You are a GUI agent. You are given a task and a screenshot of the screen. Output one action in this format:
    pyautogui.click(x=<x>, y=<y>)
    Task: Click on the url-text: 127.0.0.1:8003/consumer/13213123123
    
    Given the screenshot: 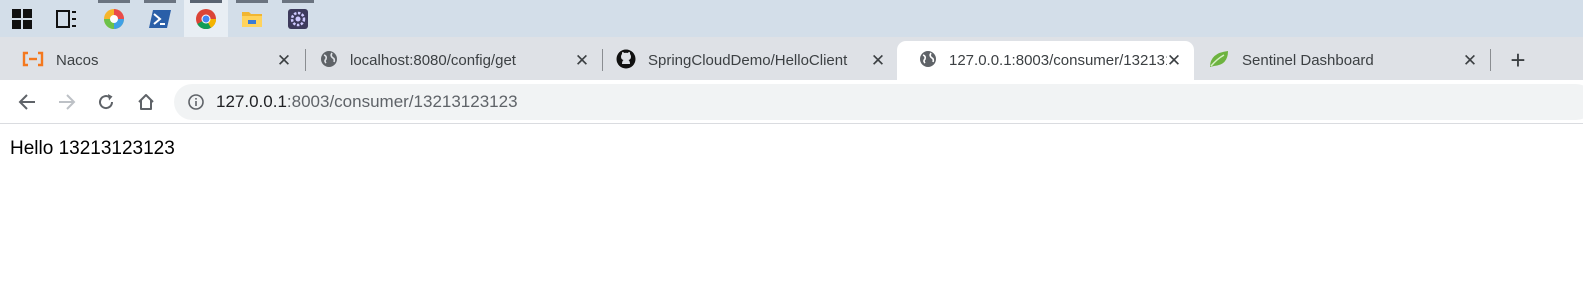 What is the action you would take?
    pyautogui.click(x=367, y=102)
    